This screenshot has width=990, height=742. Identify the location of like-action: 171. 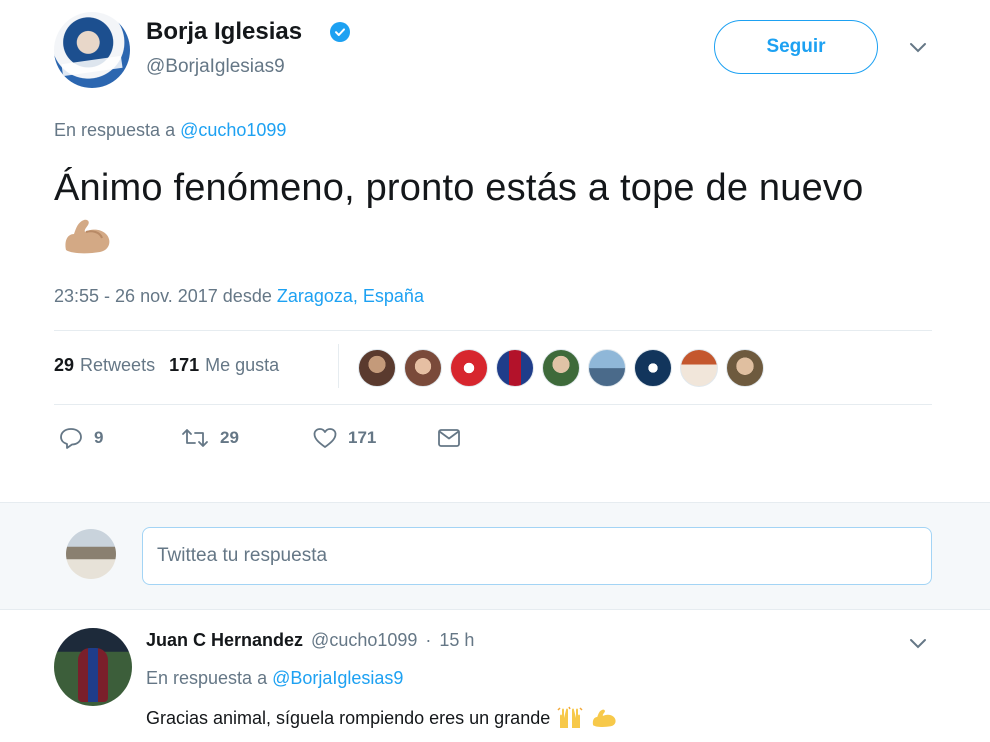
(374, 438).